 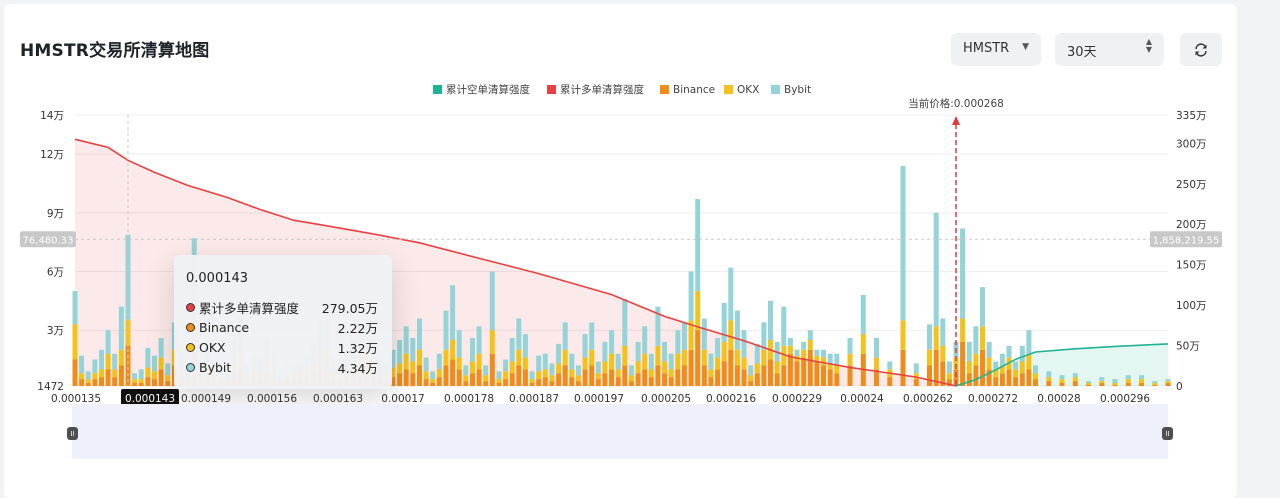 I want to click on y-left-tick: 14万, so click(x=52, y=116).